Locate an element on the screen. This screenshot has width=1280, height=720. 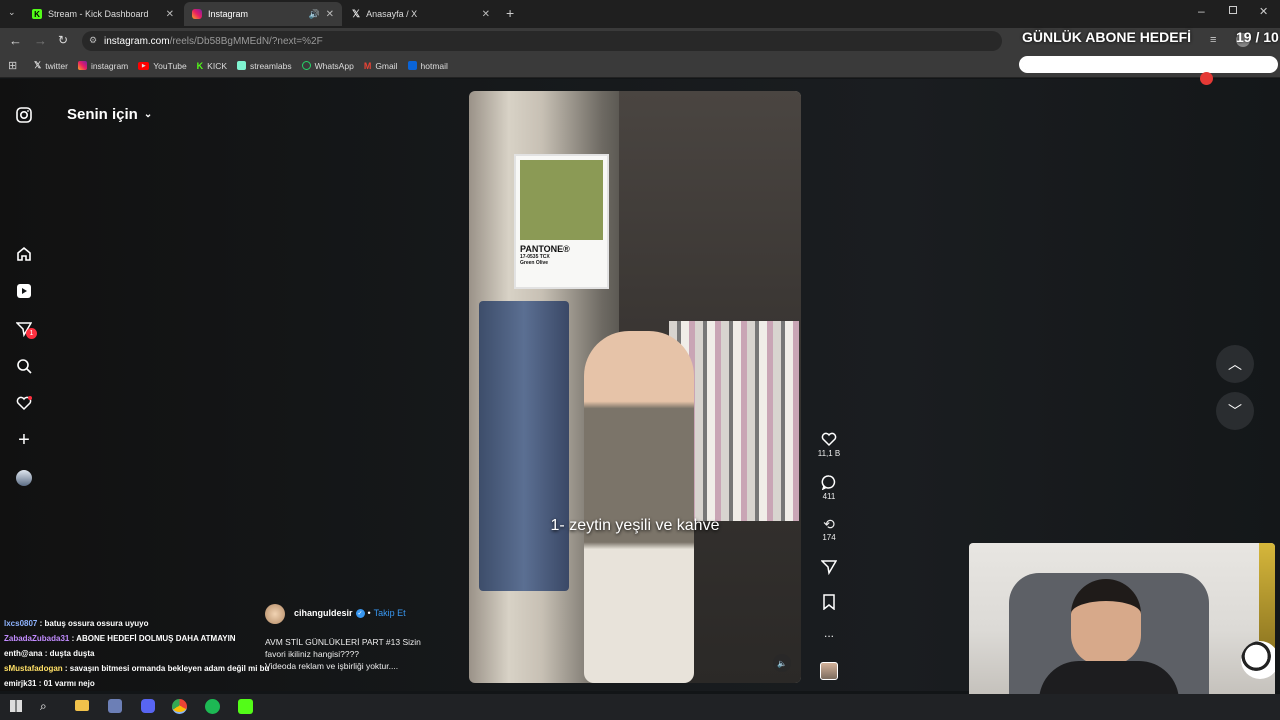
discord-icon is located at coordinates (148, 706).